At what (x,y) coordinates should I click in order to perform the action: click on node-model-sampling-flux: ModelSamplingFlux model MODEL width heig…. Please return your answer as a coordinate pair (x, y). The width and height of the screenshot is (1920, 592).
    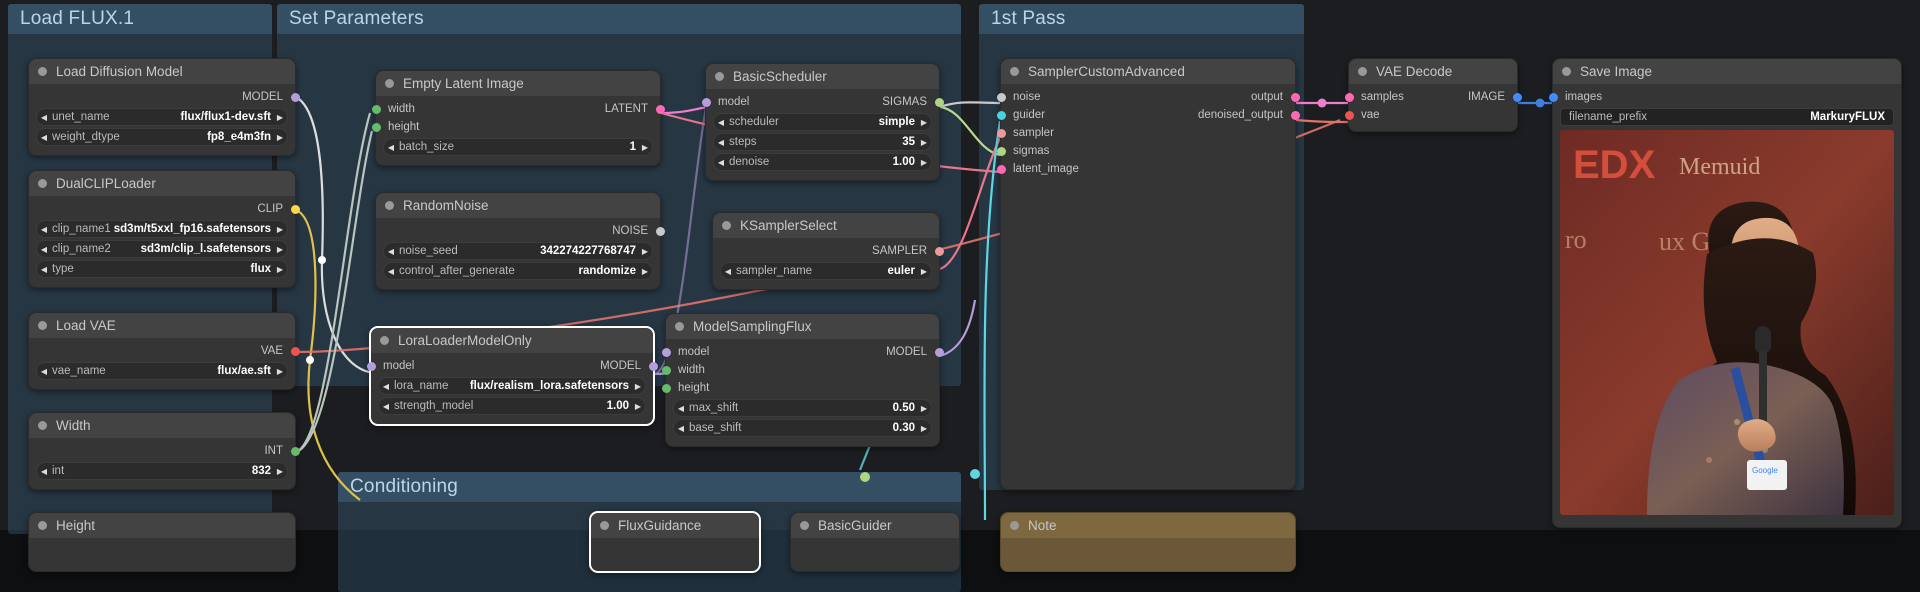
    Looking at the image, I should click on (802, 380).